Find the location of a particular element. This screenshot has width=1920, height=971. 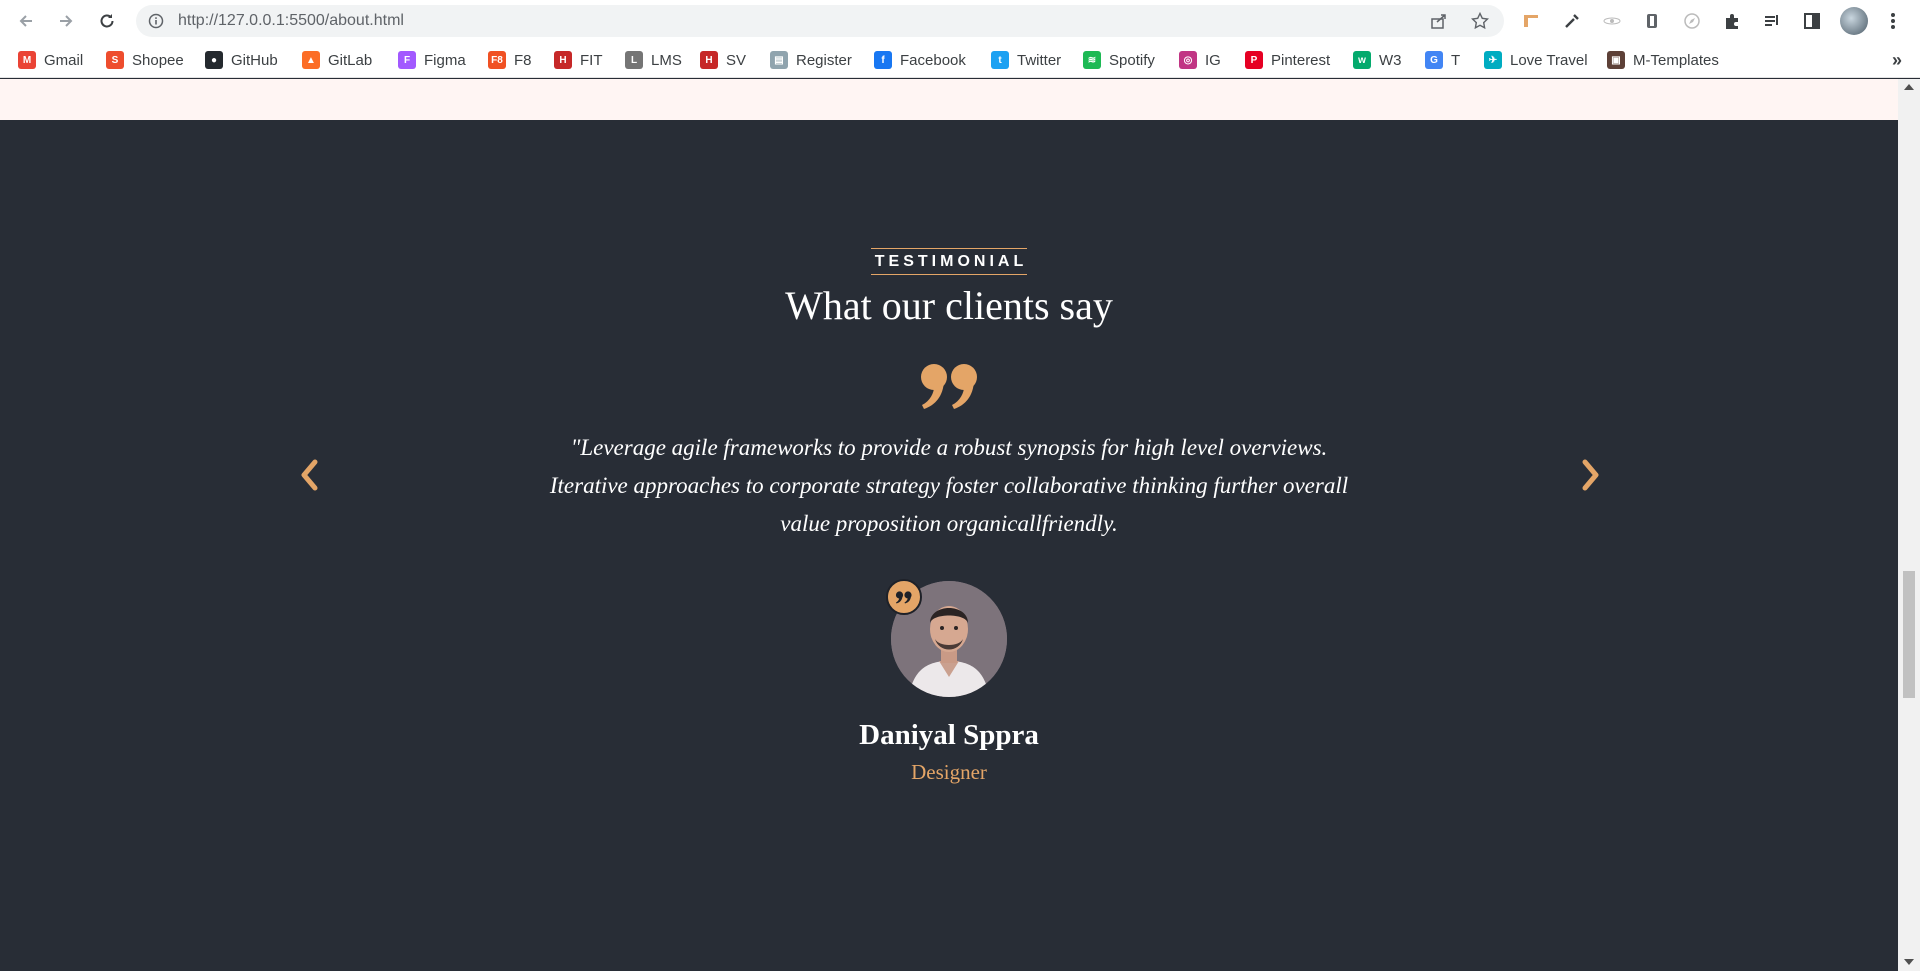

extension-1-icon is located at coordinates (1531, 21).